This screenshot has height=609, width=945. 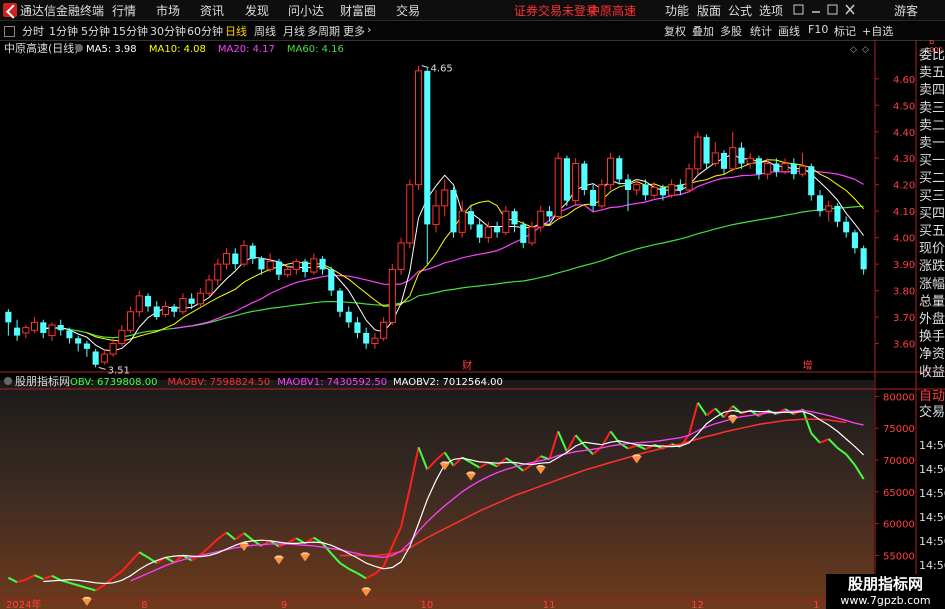 What do you see at coordinates (845, 31) in the screenshot?
I see `chart-tool-button: 标记` at bounding box center [845, 31].